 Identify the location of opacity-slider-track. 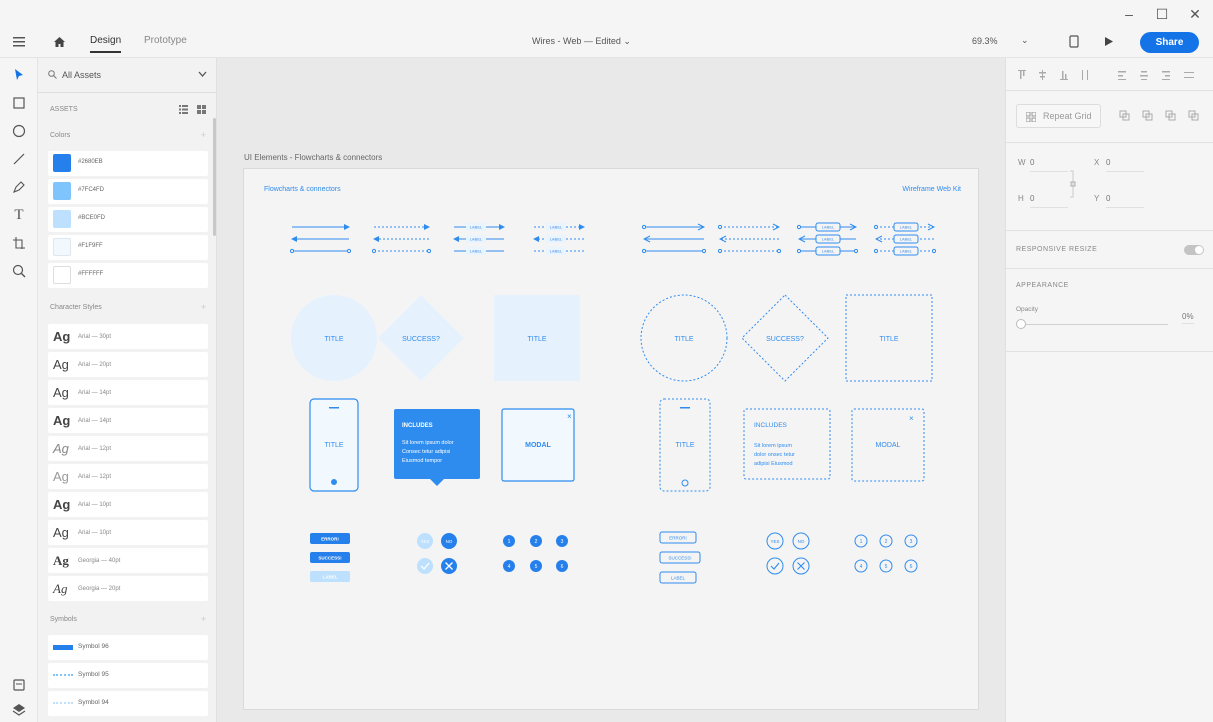
(1094, 324).